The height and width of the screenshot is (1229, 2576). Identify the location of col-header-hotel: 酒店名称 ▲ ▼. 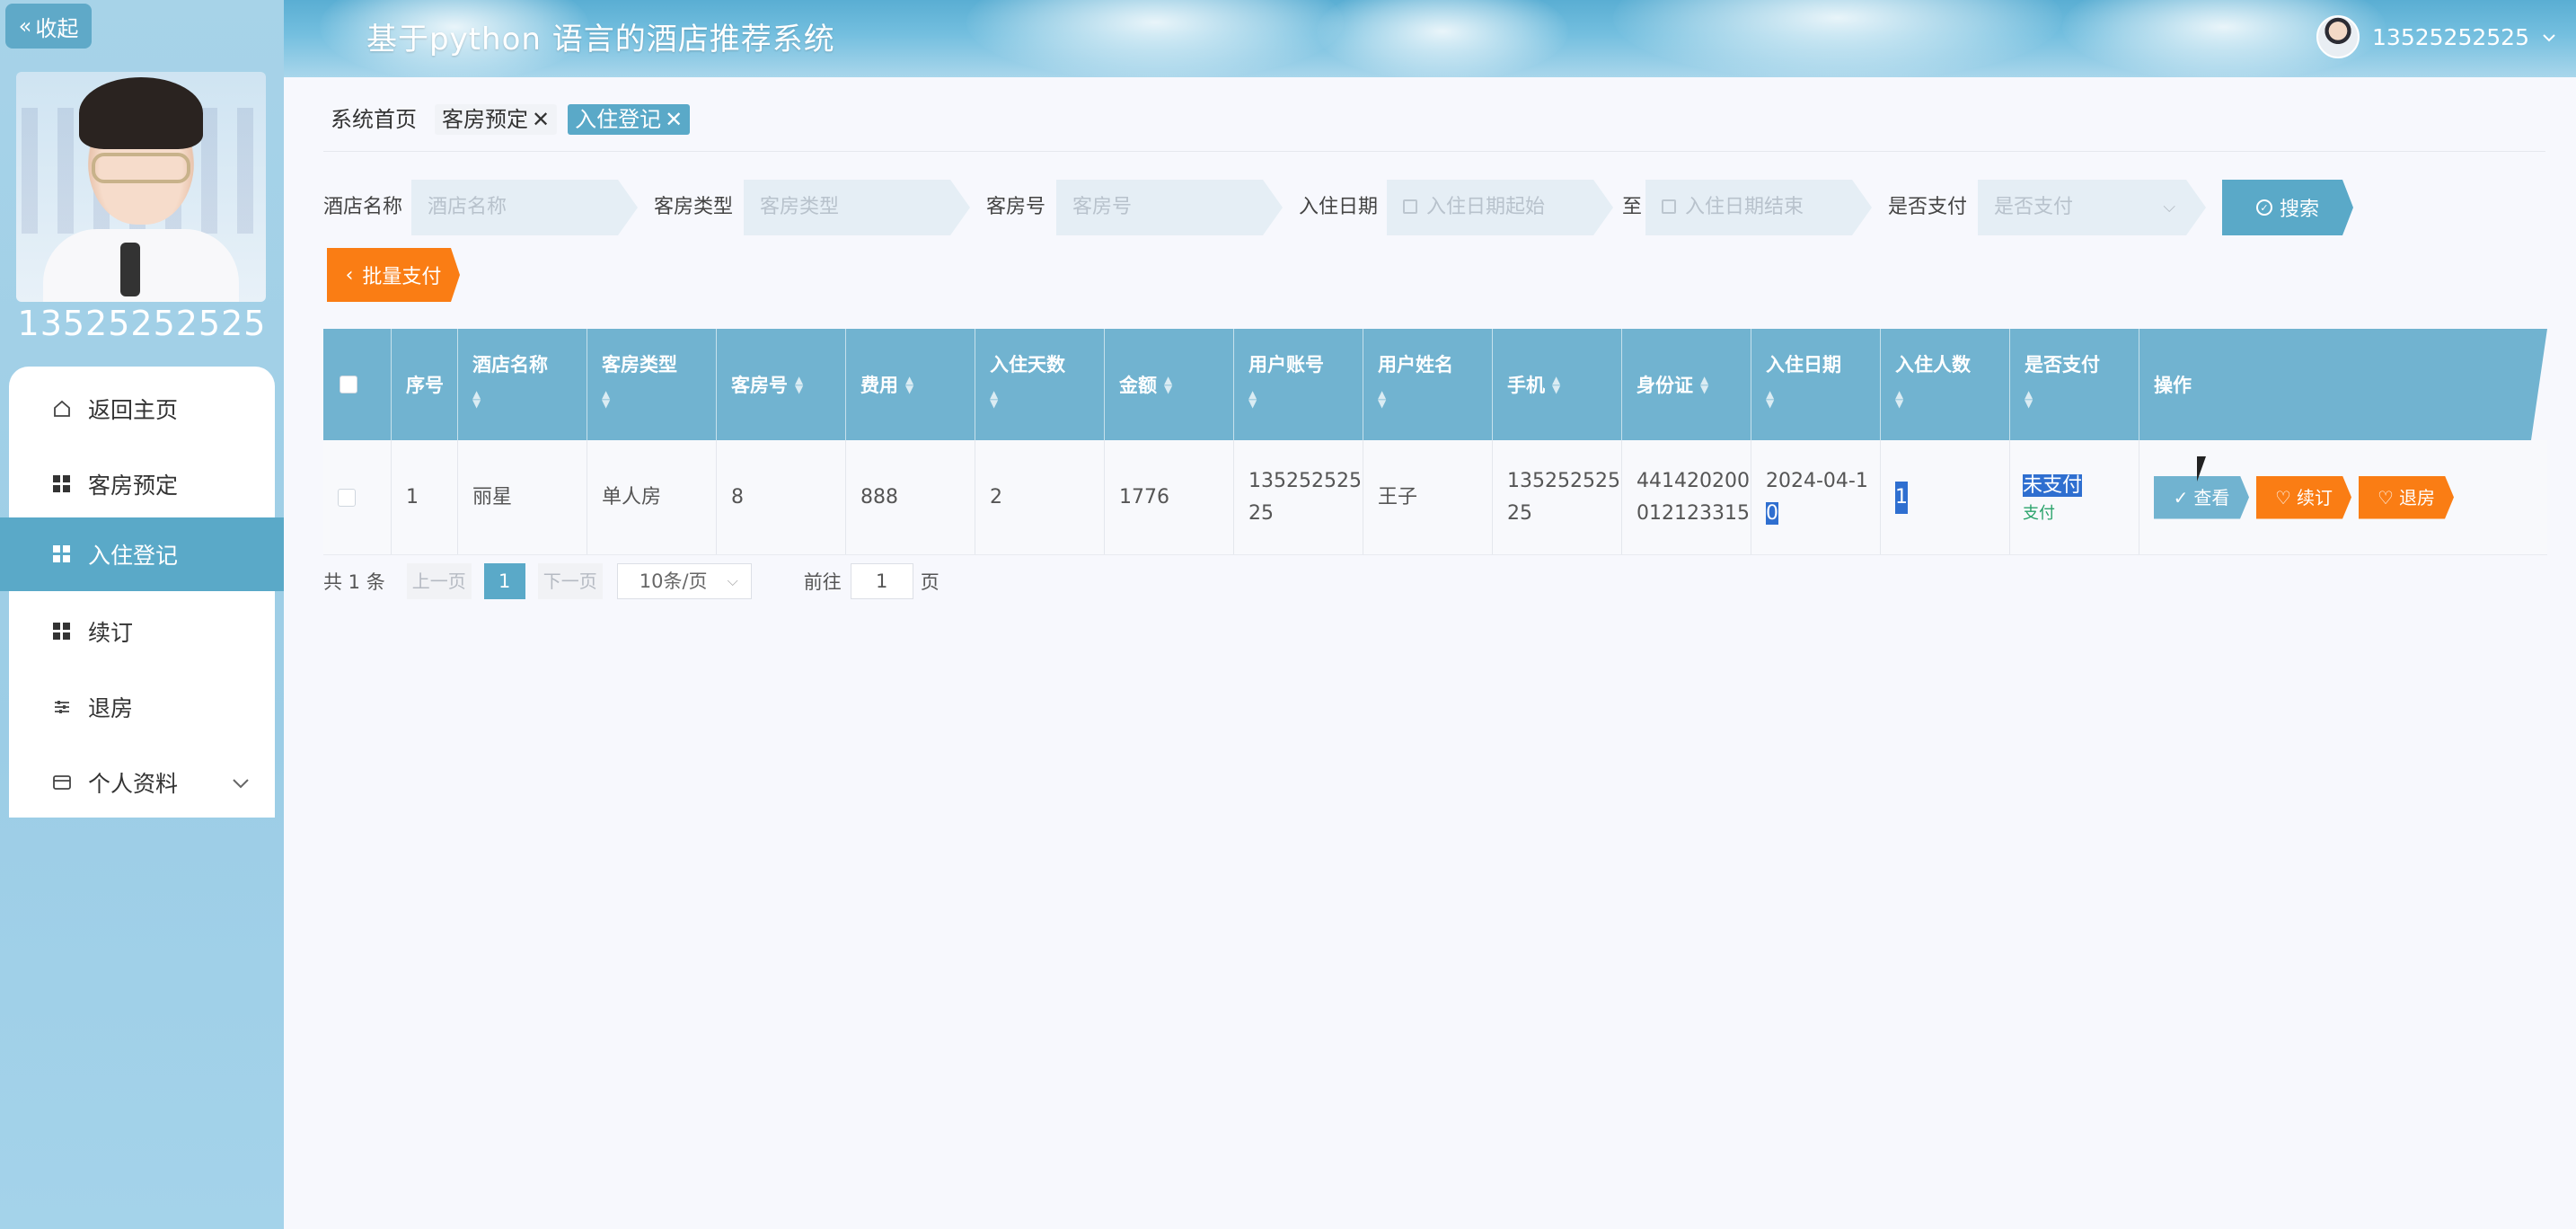
(522, 384).